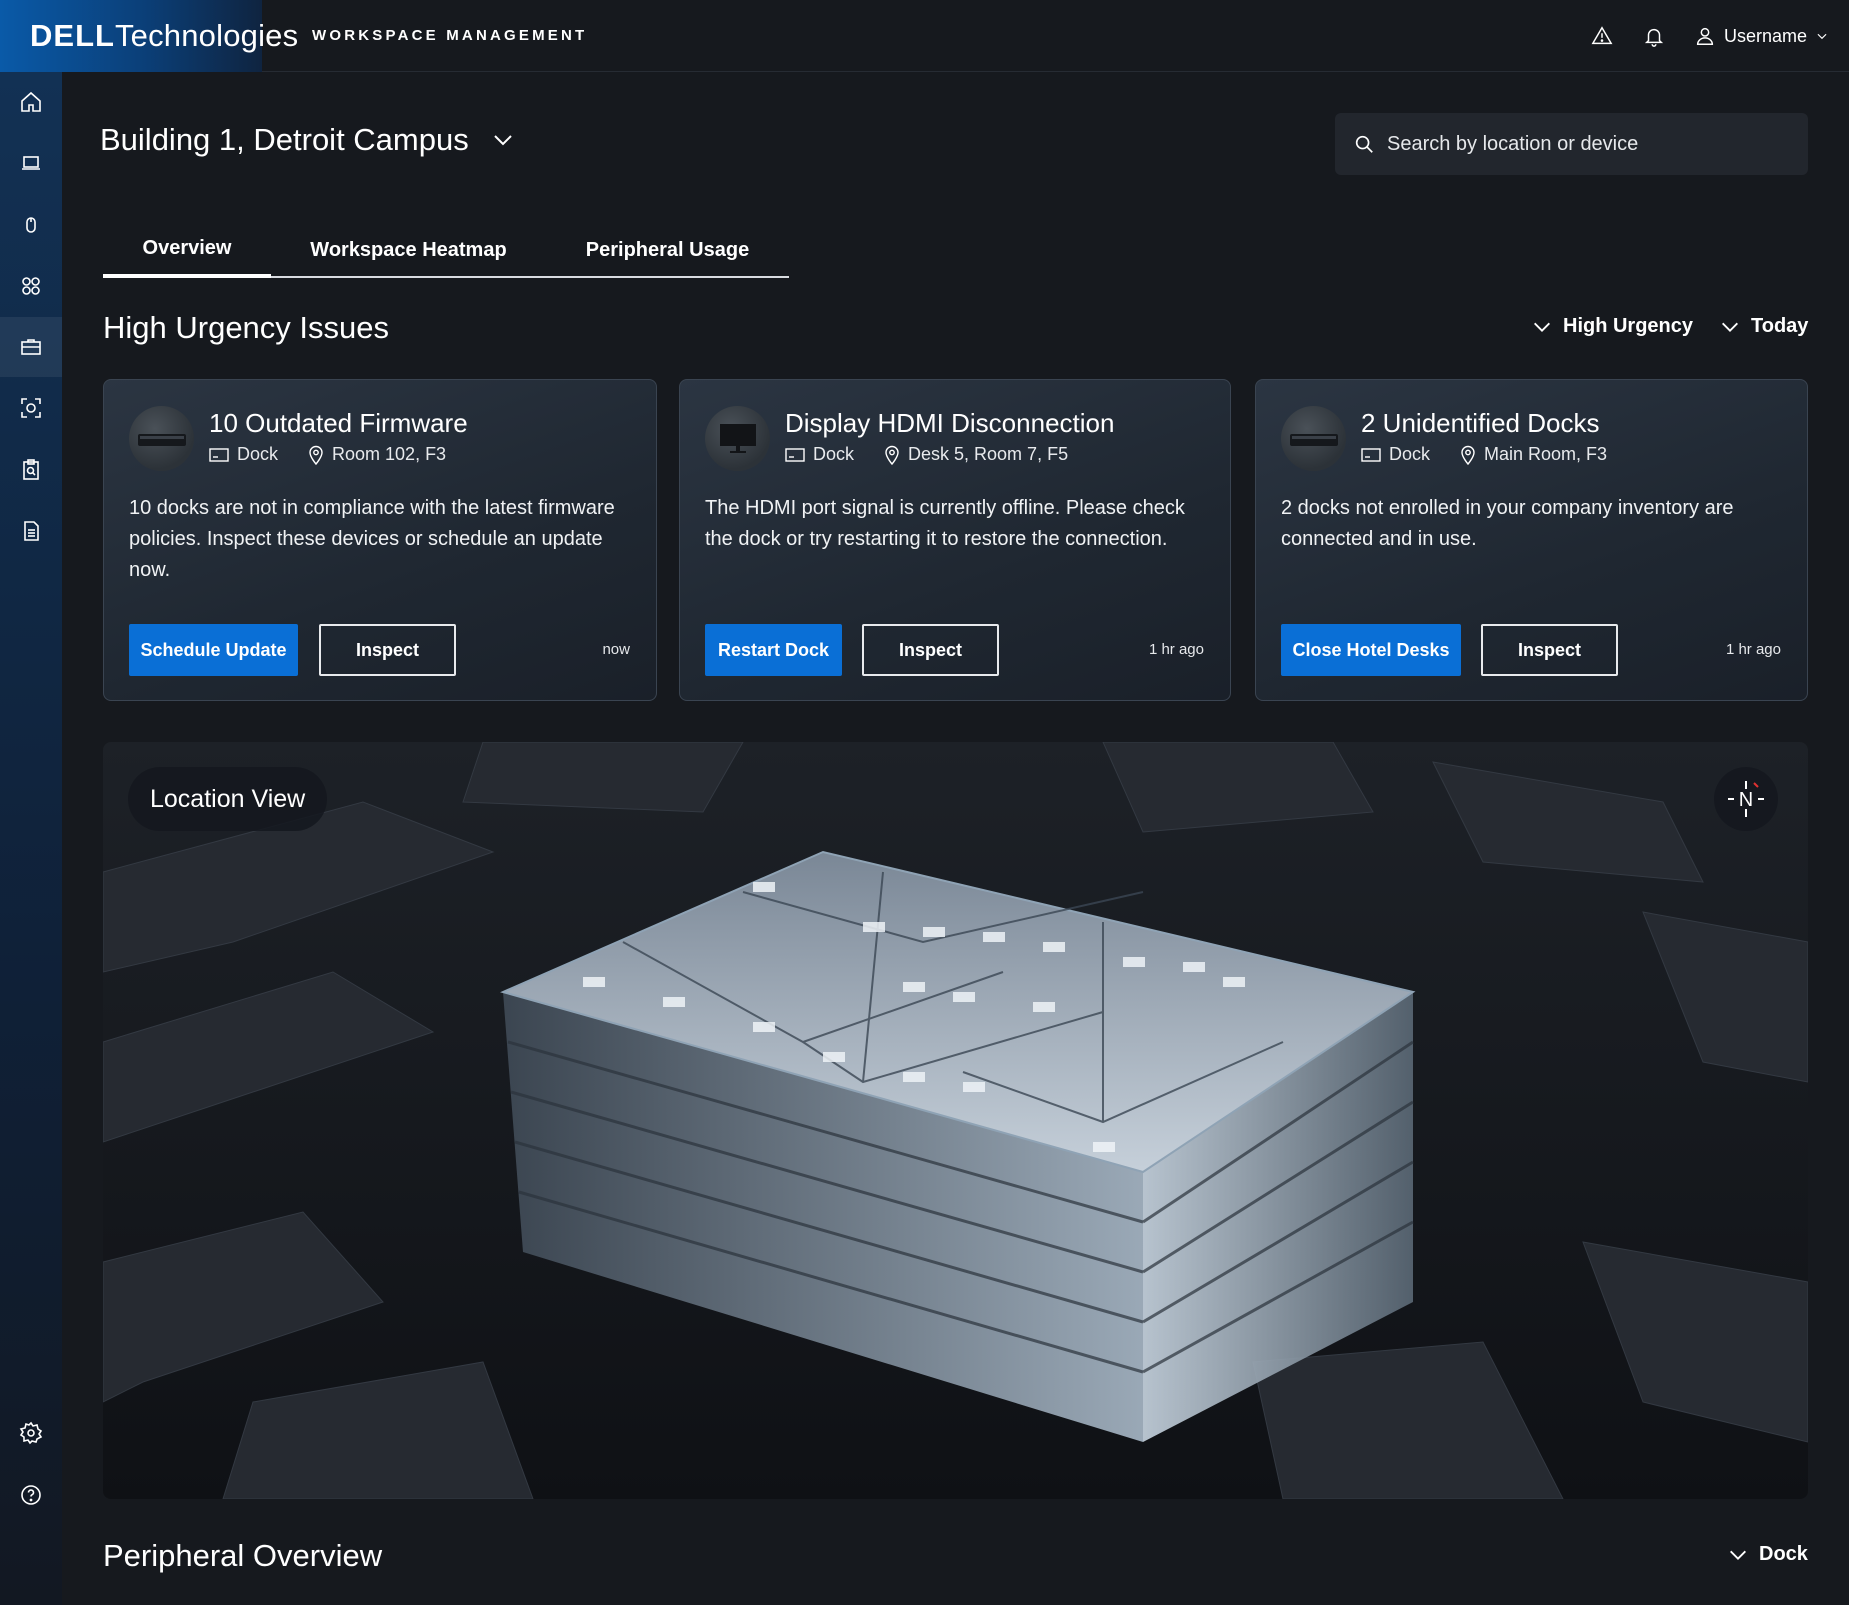  What do you see at coordinates (1705, 36) in the screenshot?
I see `user-icon` at bounding box center [1705, 36].